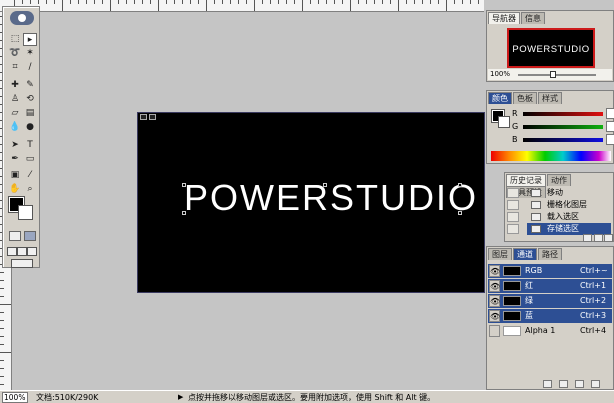 The height and width of the screenshot is (403, 614). What do you see at coordinates (598, 238) in the screenshot?
I see `new-snapshot-icon` at bounding box center [598, 238].